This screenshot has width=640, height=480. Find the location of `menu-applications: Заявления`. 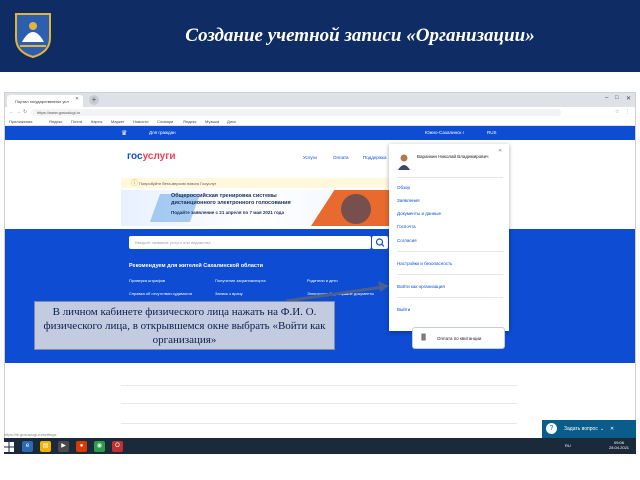

menu-applications: Заявления is located at coordinates (408, 200).